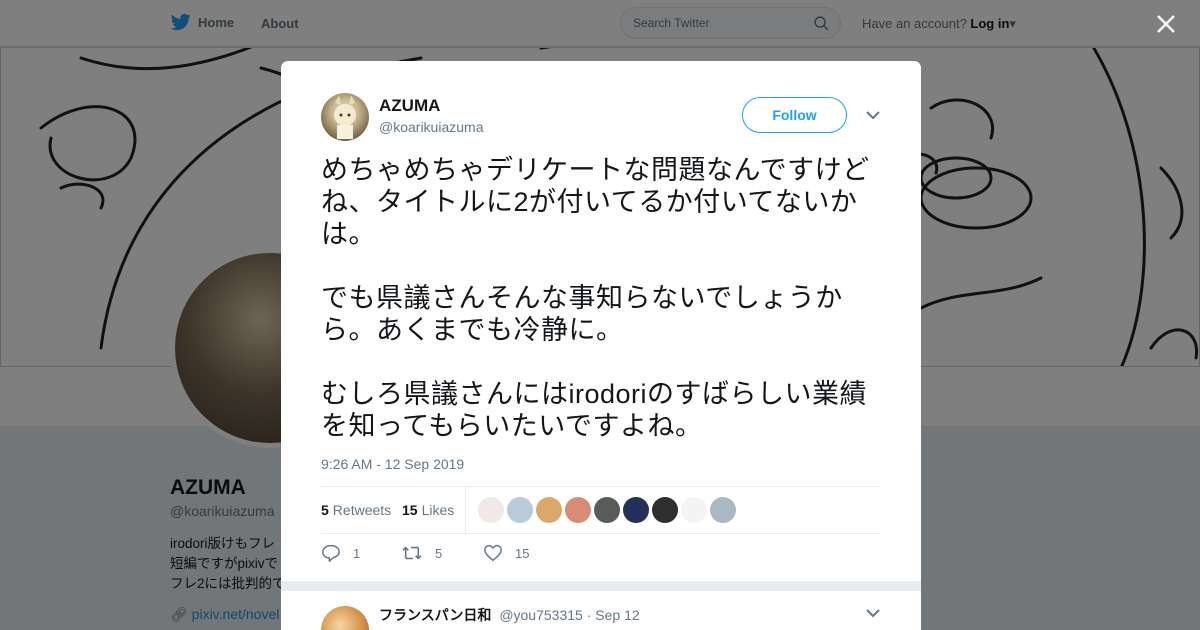 The image size is (1200, 630). Describe the element at coordinates (431, 127) in the screenshot. I see `author-handle: @koarikuiazuma` at that location.